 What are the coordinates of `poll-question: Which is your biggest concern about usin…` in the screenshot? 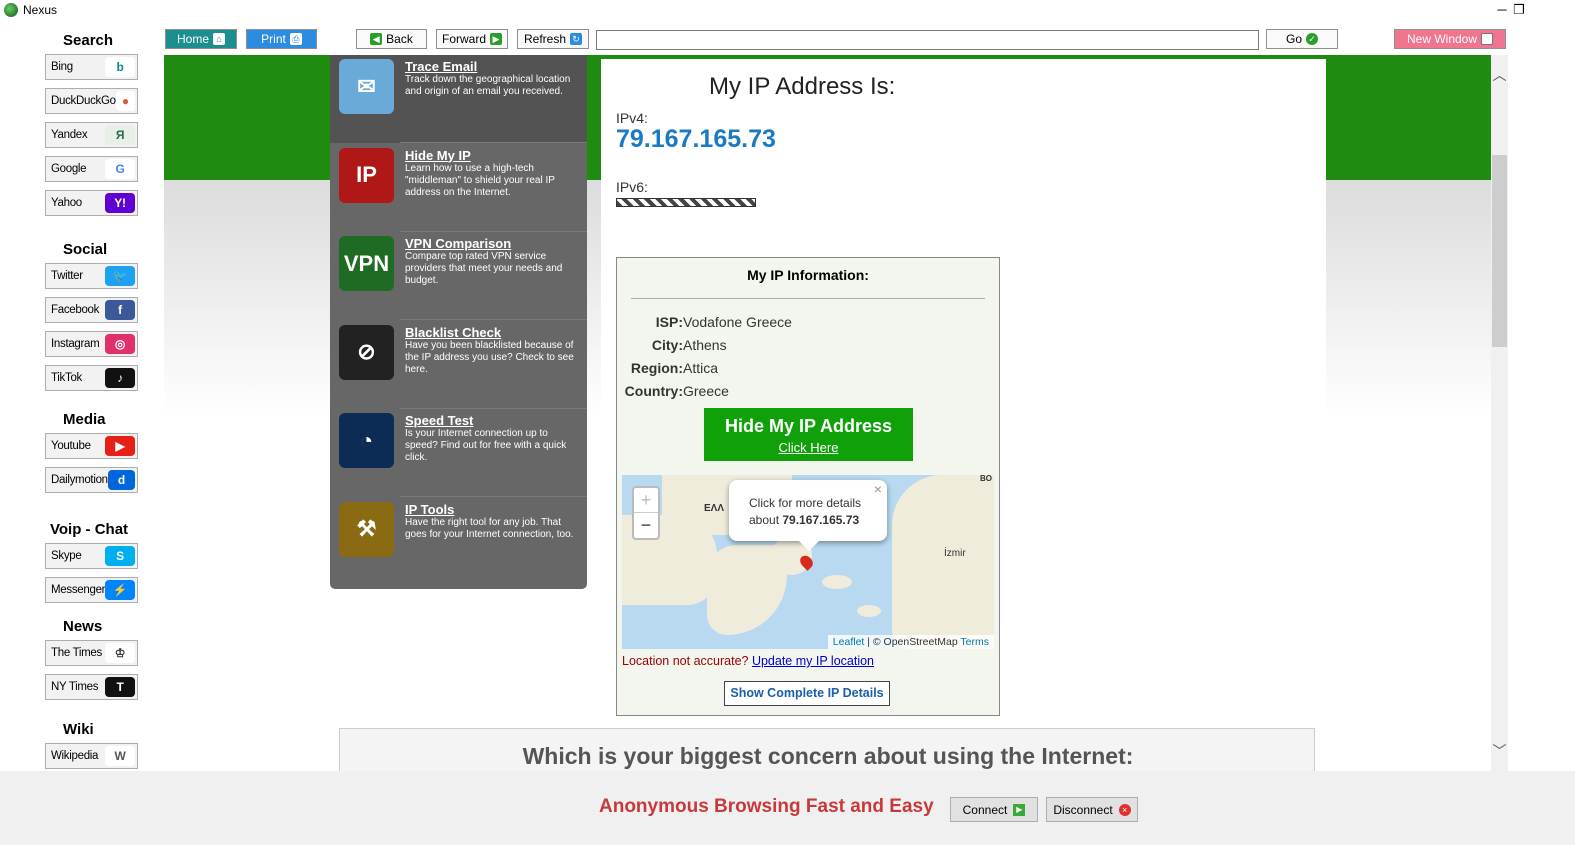 It's located at (828, 756).